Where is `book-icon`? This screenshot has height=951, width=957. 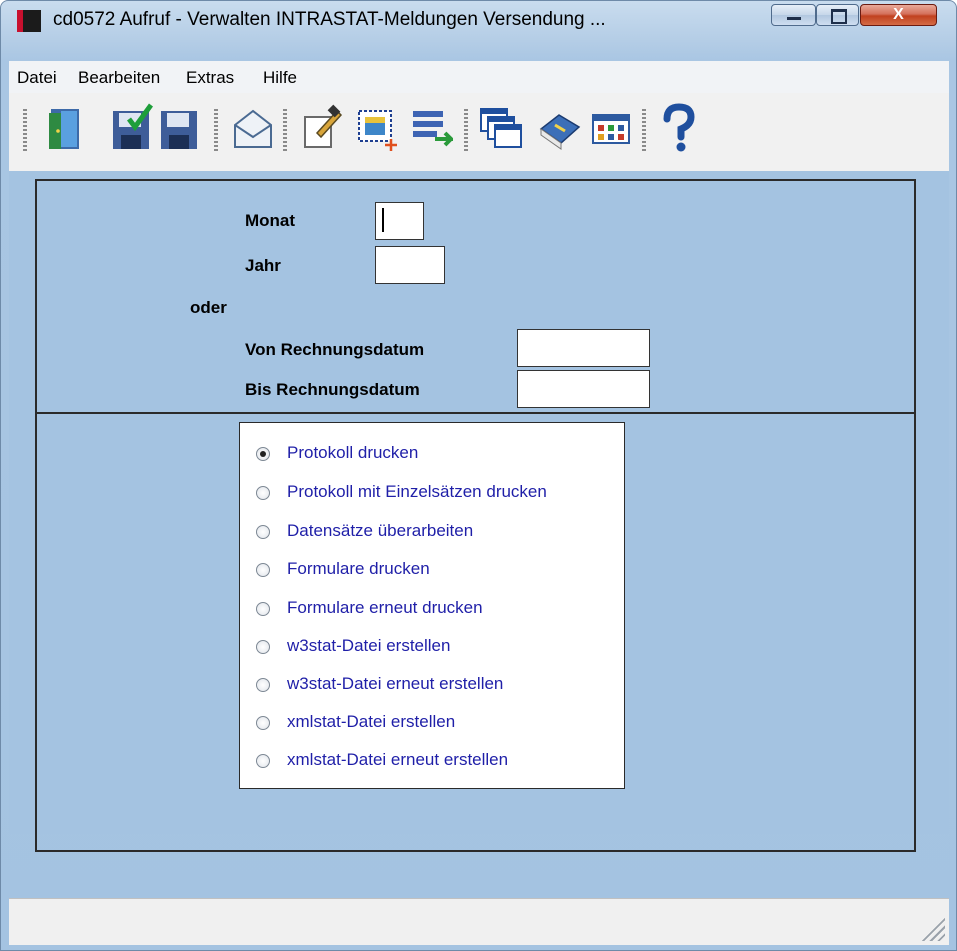 book-icon is located at coordinates (559, 129).